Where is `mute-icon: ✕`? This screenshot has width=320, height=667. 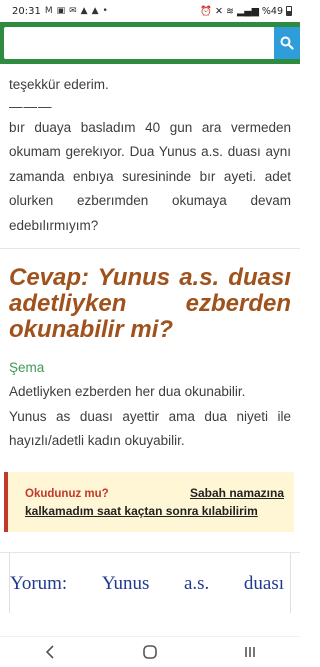 mute-icon: ✕ is located at coordinates (219, 11).